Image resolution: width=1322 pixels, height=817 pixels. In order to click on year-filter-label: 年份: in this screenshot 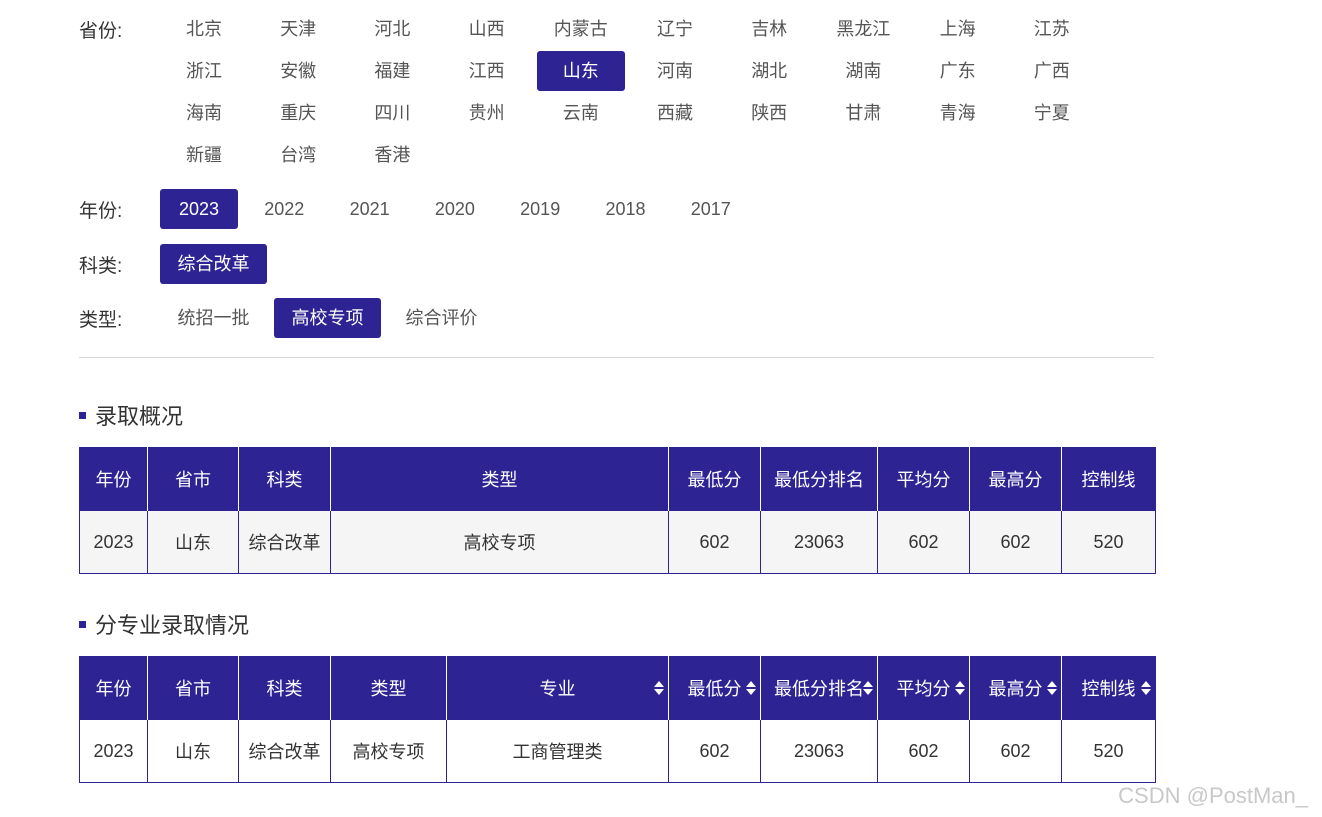, I will do `click(101, 211)`.